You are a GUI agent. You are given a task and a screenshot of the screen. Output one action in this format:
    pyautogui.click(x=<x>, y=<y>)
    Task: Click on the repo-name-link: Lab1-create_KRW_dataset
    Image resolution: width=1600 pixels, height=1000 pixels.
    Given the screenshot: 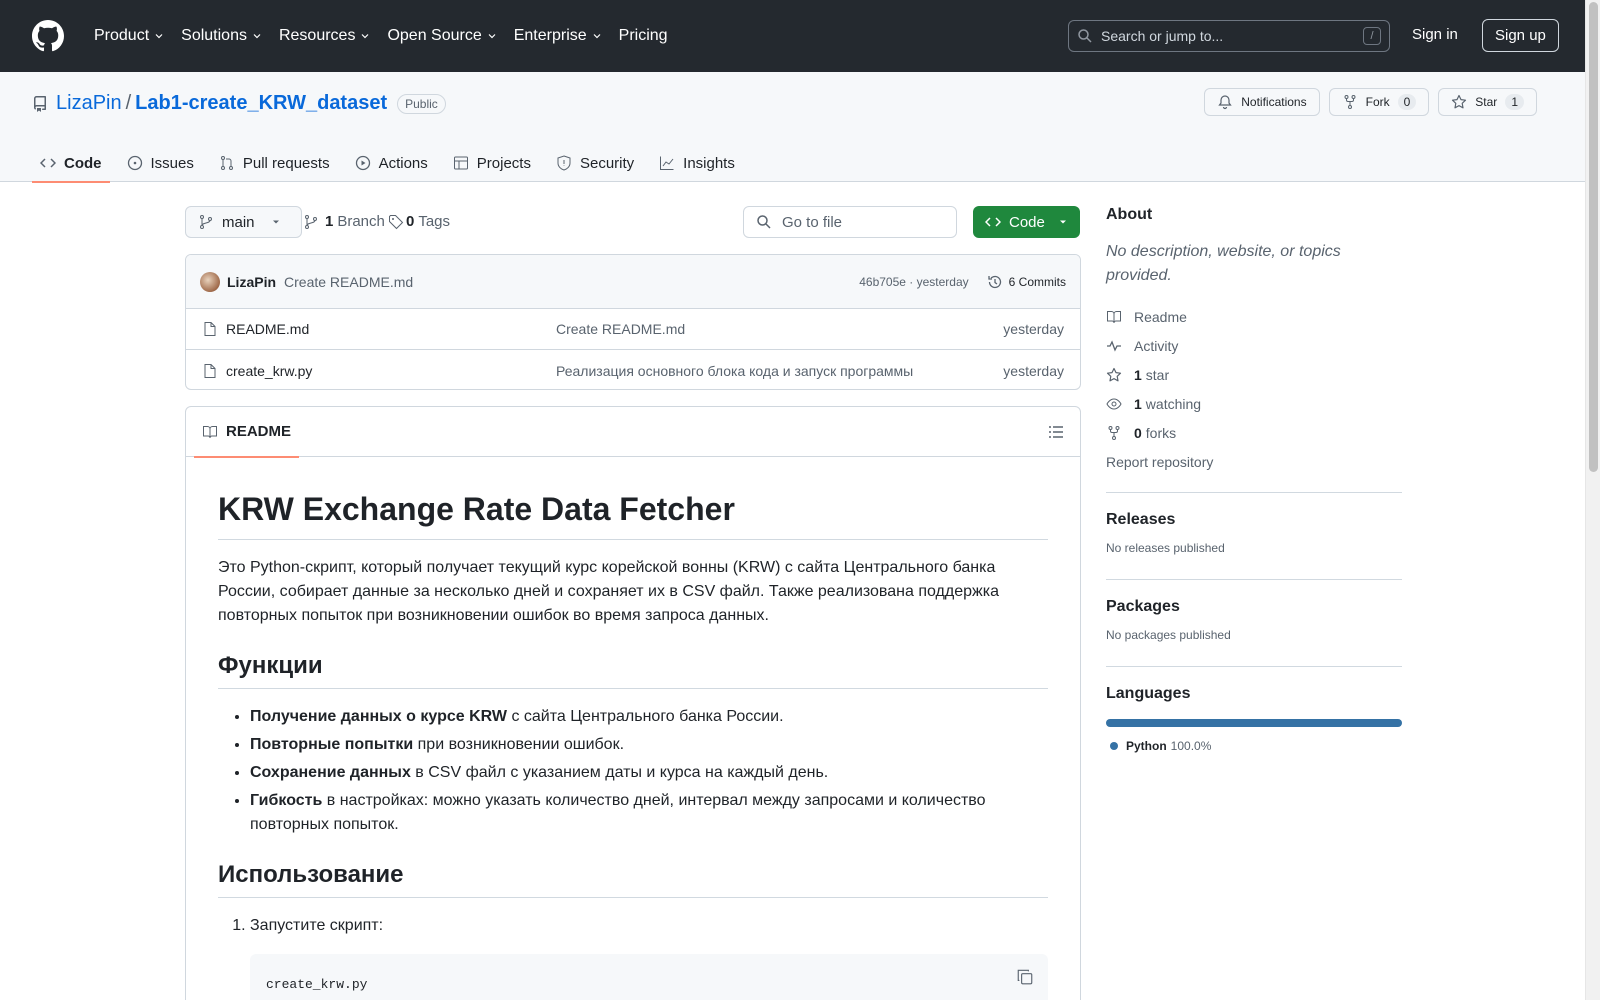 What is the action you would take?
    pyautogui.click(x=261, y=103)
    